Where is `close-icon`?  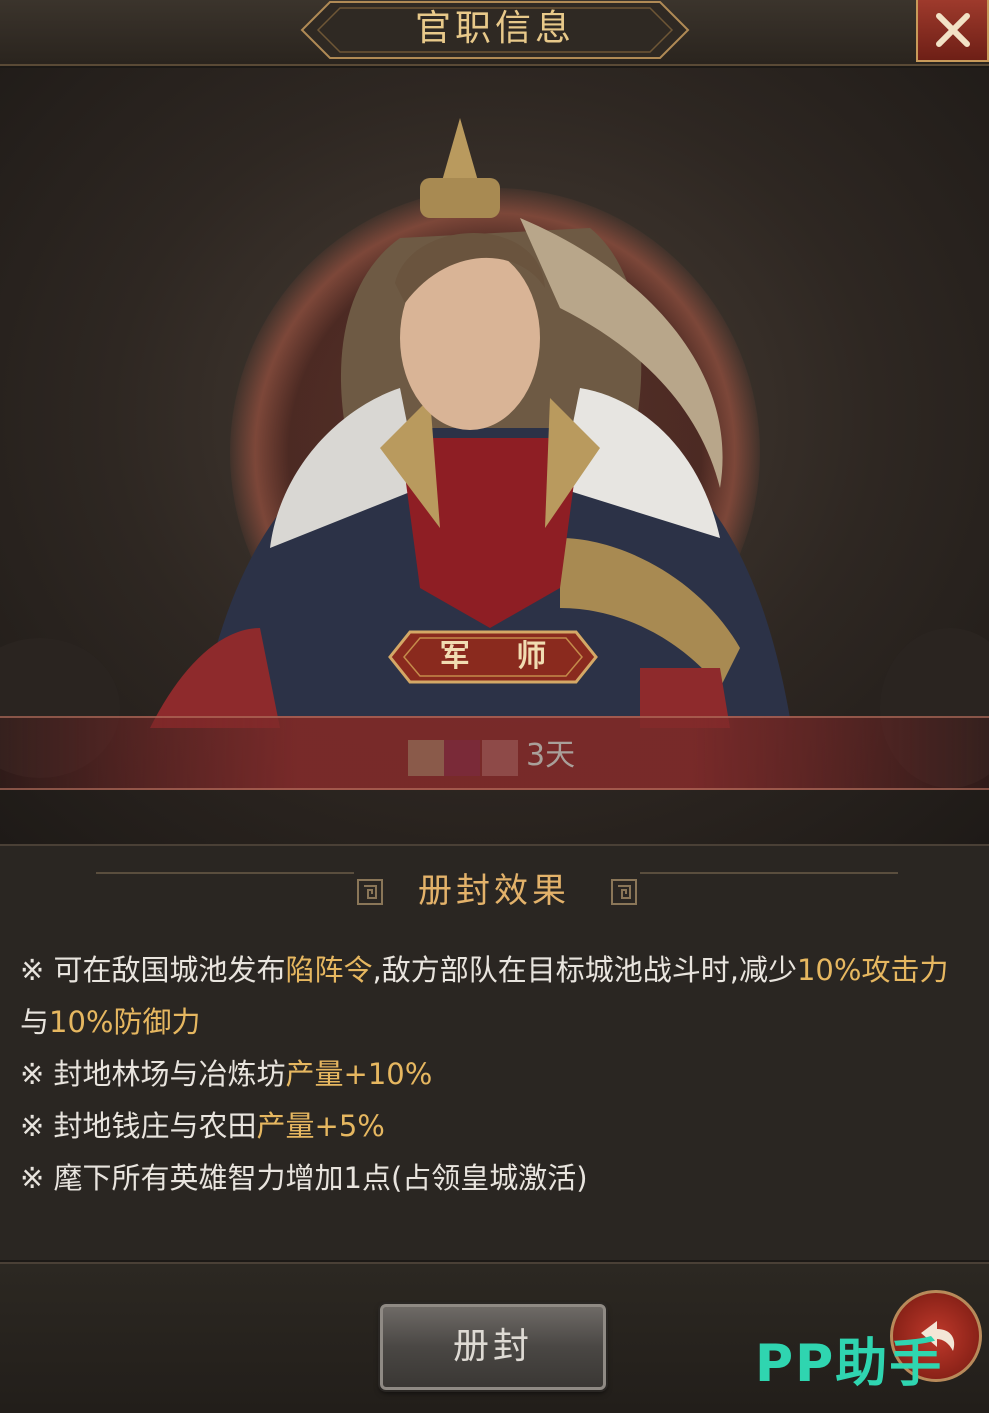 close-icon is located at coordinates (952, 30).